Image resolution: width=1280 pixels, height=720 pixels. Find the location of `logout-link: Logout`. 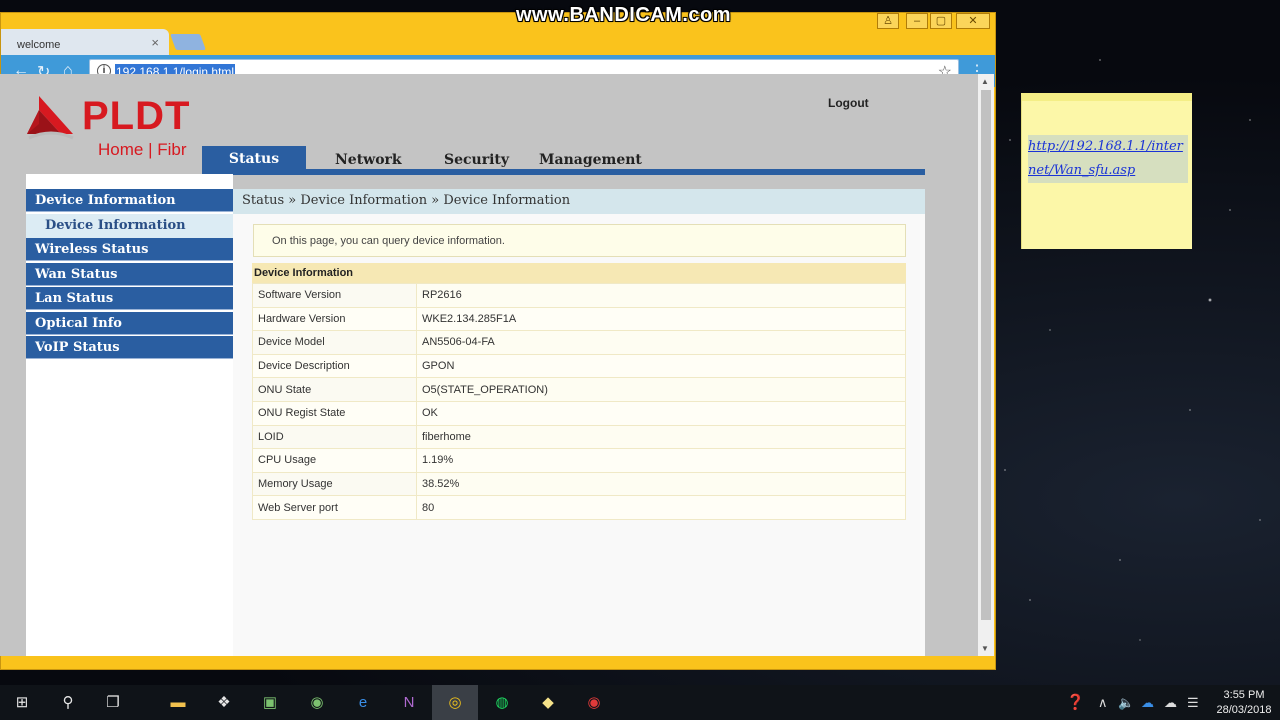

logout-link: Logout is located at coordinates (848, 103).